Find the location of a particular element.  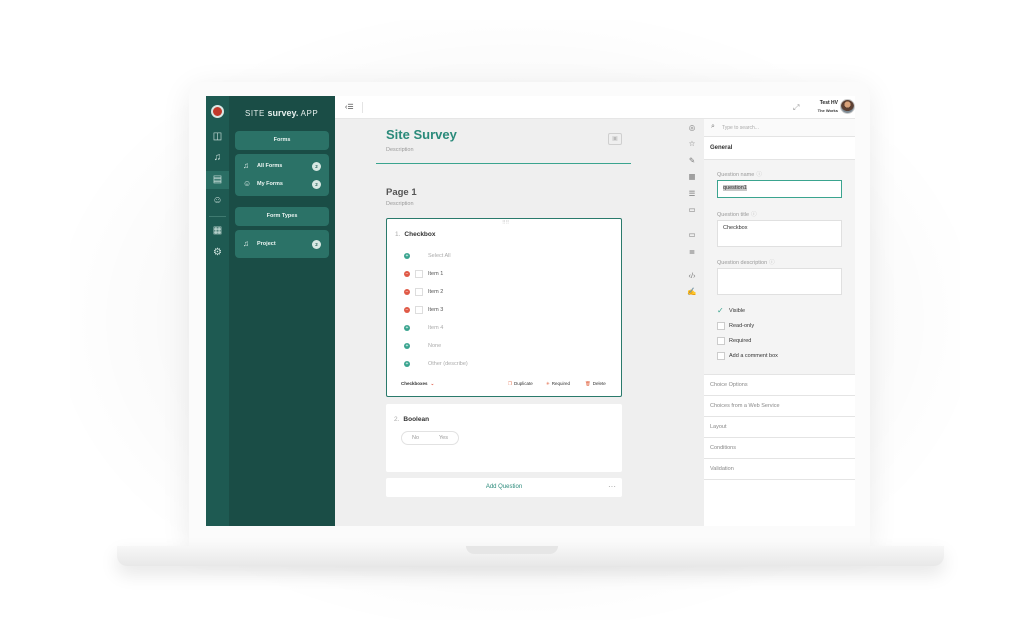

logo-icon is located at coordinates (217, 111).